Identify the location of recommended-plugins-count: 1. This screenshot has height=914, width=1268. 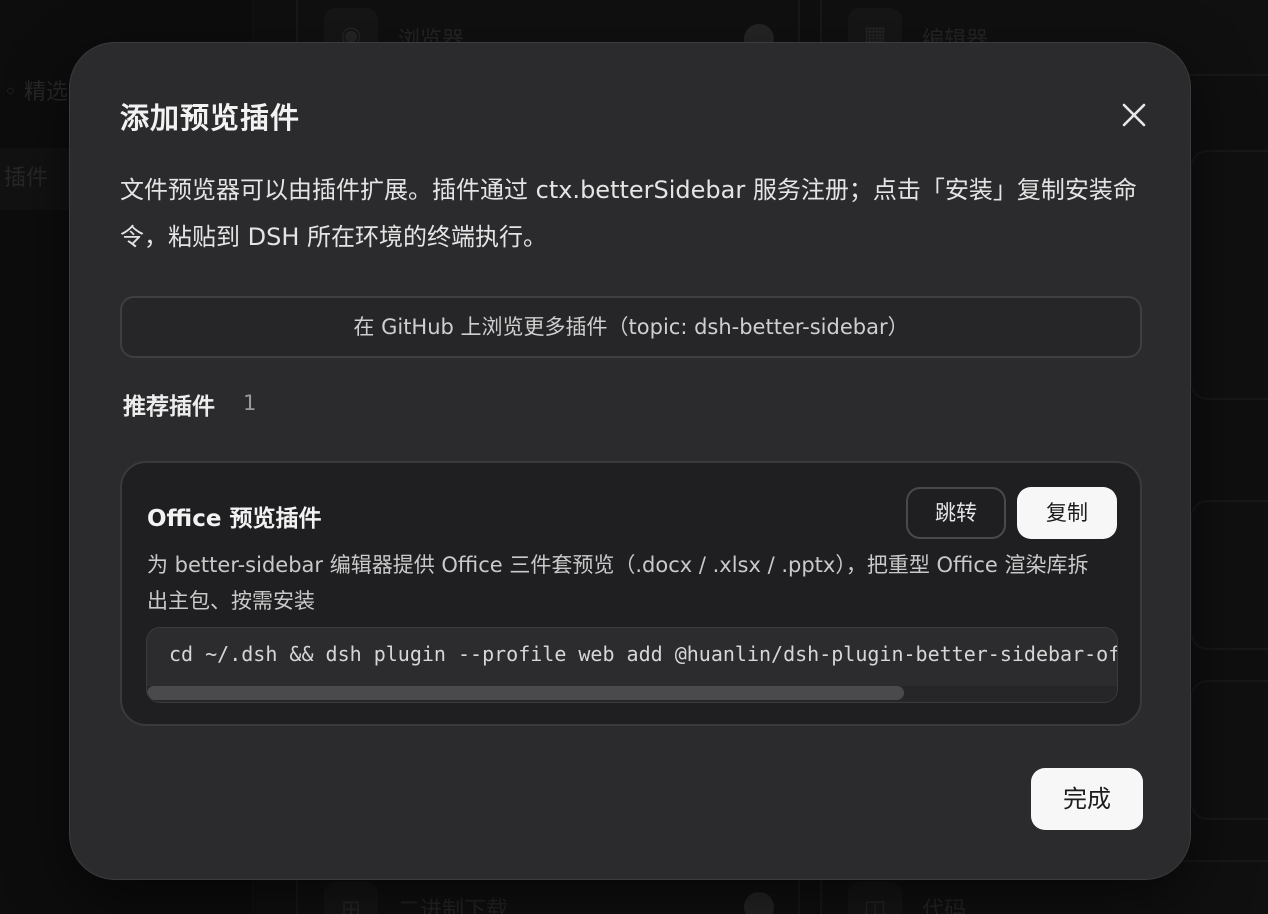
(250, 403).